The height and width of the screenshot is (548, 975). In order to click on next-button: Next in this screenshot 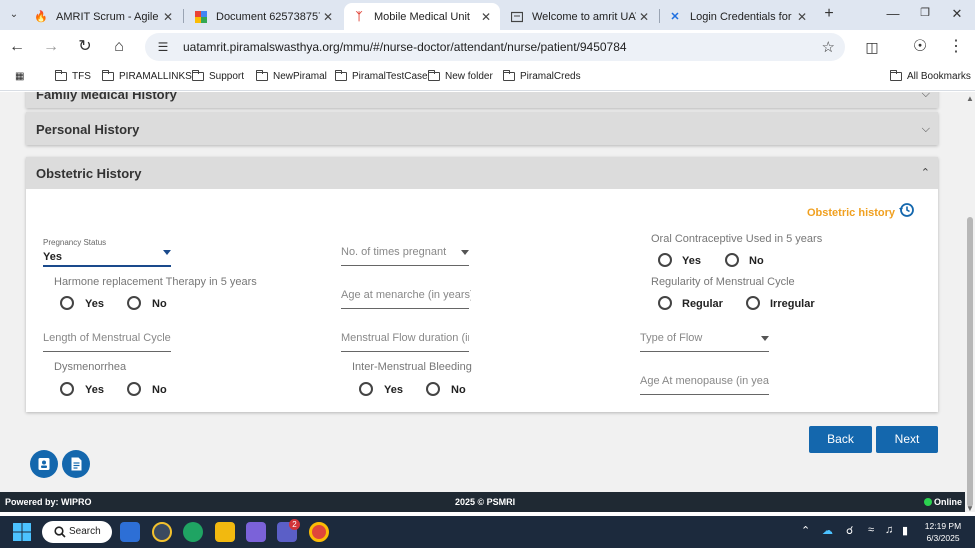, I will do `click(907, 439)`.